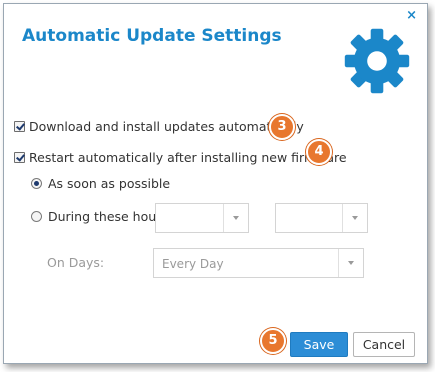 The width and height of the screenshot is (435, 372). What do you see at coordinates (258, 263) in the screenshot?
I see `days-select: Every Day` at bounding box center [258, 263].